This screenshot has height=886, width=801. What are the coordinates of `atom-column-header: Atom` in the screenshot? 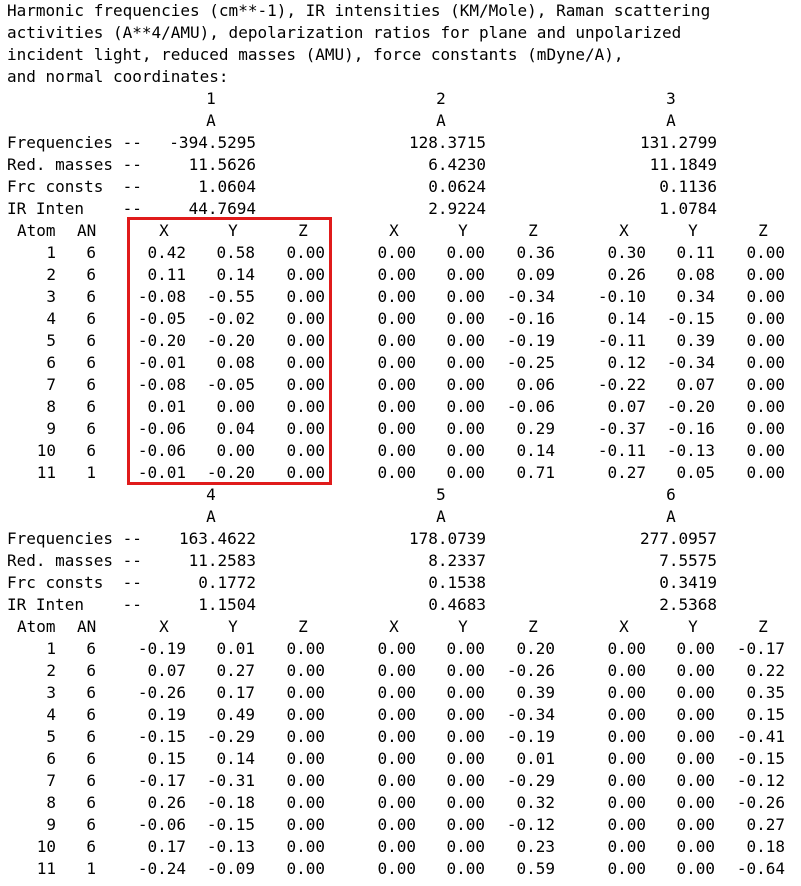 It's located at (36, 230).